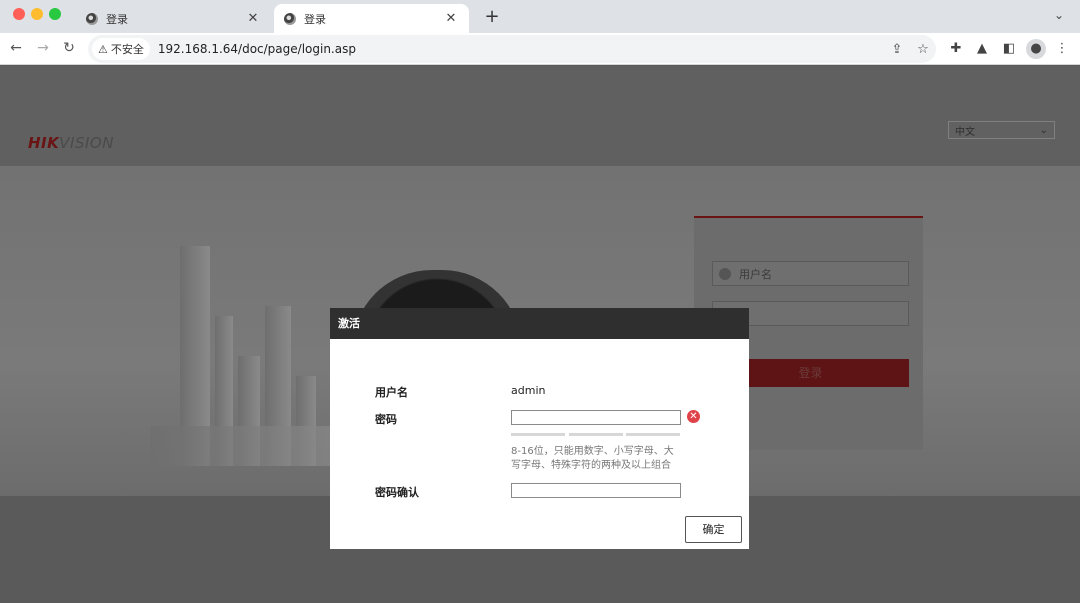  What do you see at coordinates (1001, 130) in the screenshot?
I see `language-select: 中文 ⌄` at bounding box center [1001, 130].